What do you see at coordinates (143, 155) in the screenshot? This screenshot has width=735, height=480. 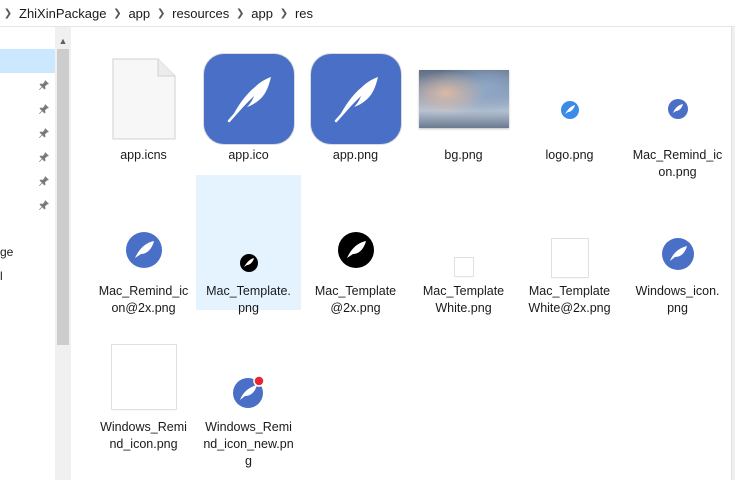 I see `file-label: app.icns` at bounding box center [143, 155].